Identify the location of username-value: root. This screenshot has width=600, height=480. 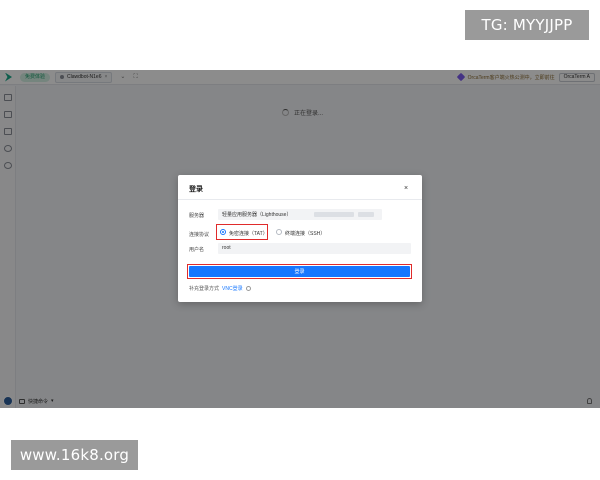
(226, 248).